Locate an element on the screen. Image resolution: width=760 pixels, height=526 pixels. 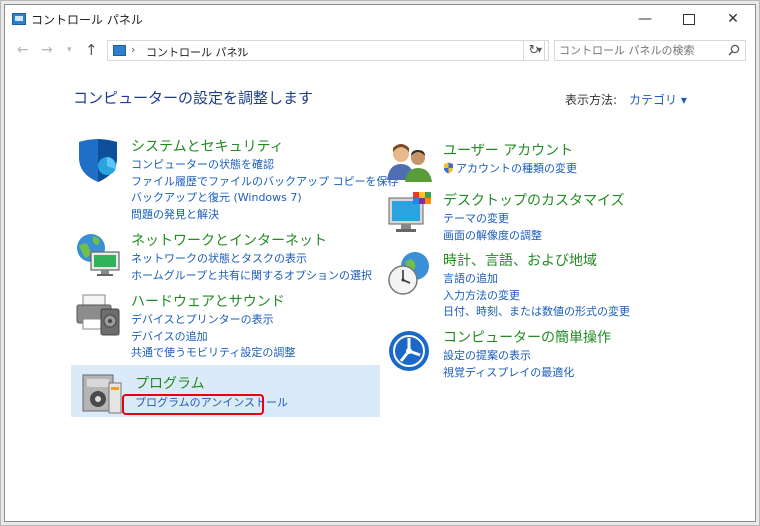
link-devices-printers: デバイスとプリンターの表示 is located at coordinates (213, 320).